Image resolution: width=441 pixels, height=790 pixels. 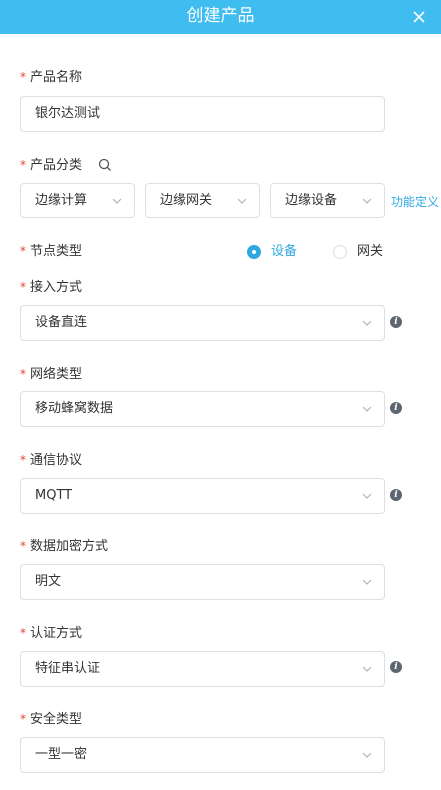 I want to click on node-type-label: * 节点类型, so click(x=51, y=251).